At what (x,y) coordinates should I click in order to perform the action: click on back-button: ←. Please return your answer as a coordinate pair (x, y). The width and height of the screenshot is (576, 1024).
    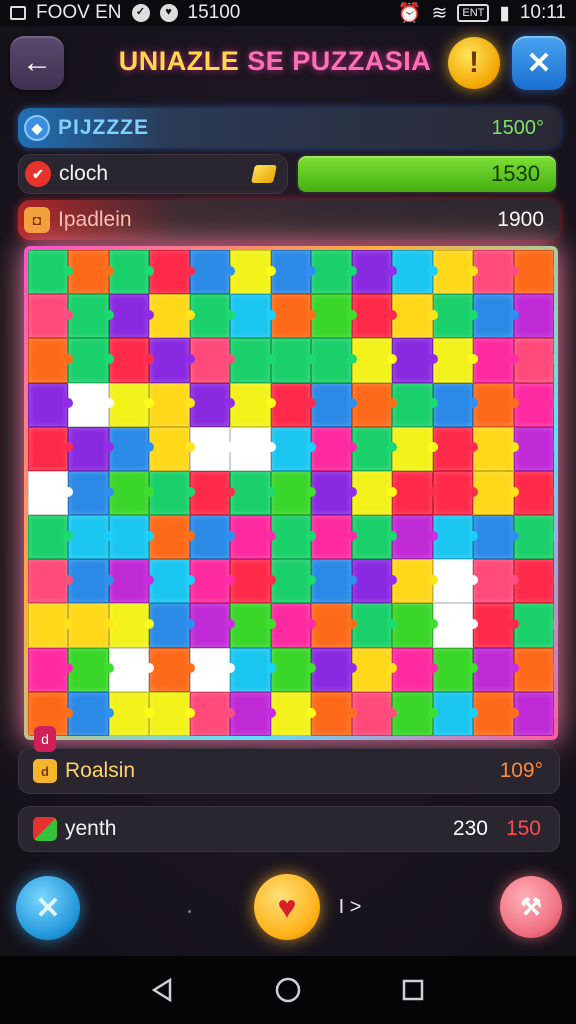
    Looking at the image, I should click on (37, 63).